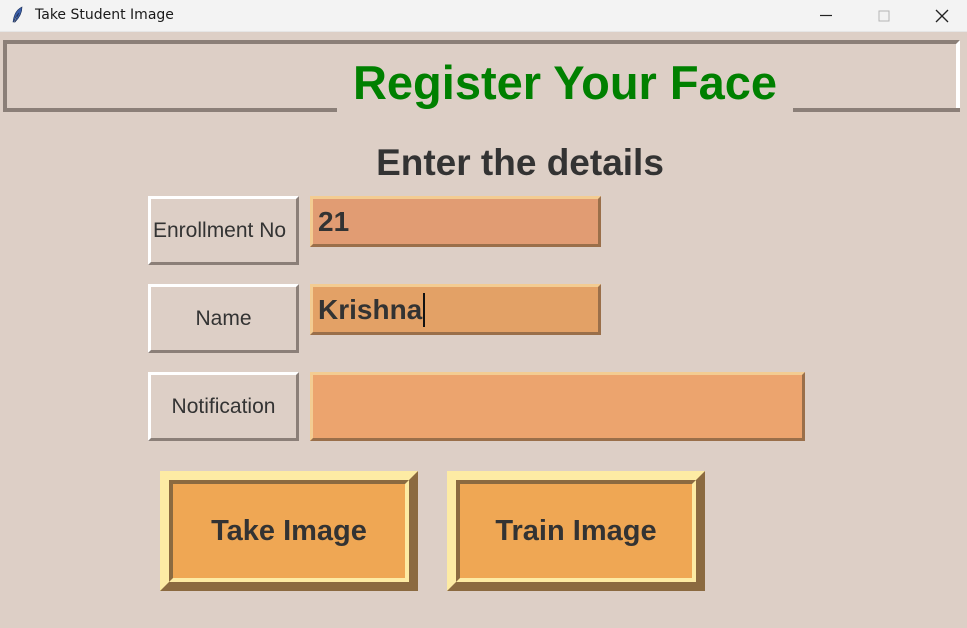  What do you see at coordinates (370, 309) in the screenshot?
I see `name-value: Krishna` at bounding box center [370, 309].